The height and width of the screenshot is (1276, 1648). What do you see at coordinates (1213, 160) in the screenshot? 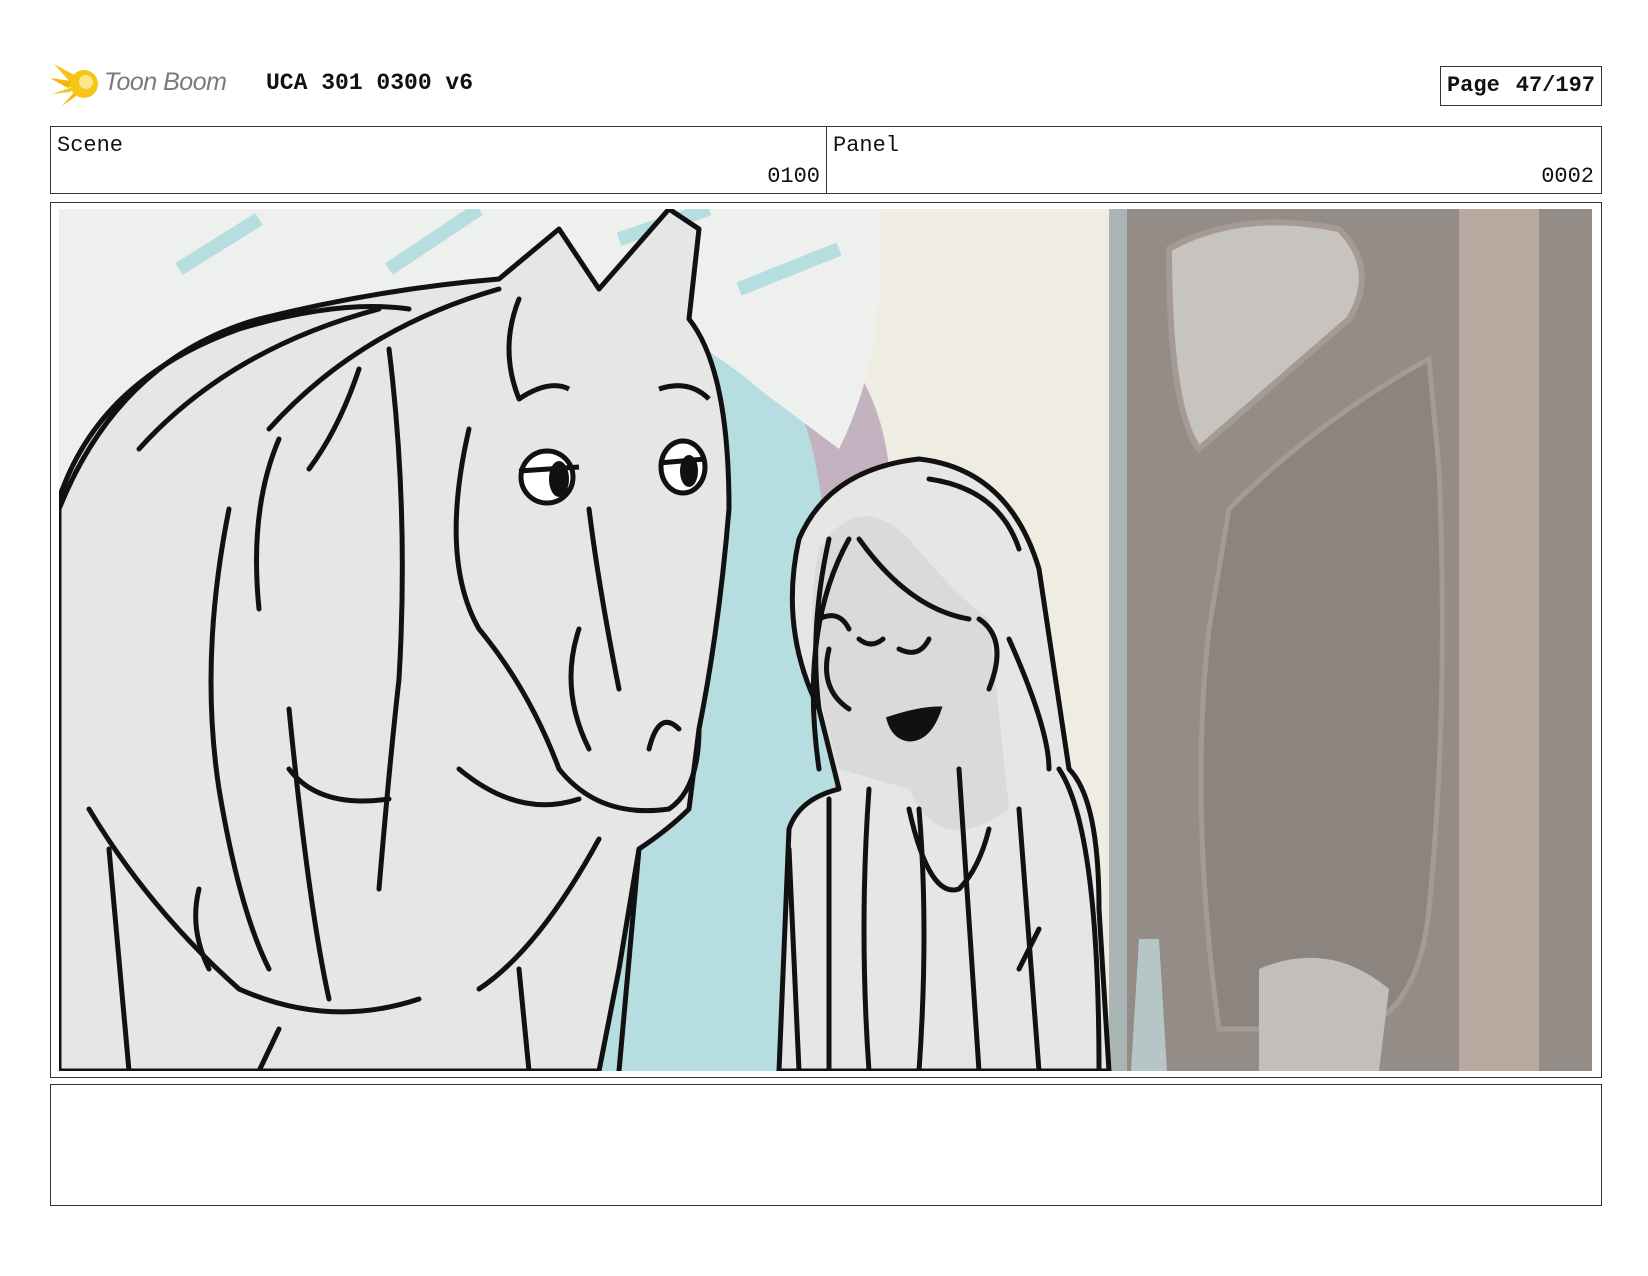
I see `panel-cell: Panel 0002` at bounding box center [1213, 160].